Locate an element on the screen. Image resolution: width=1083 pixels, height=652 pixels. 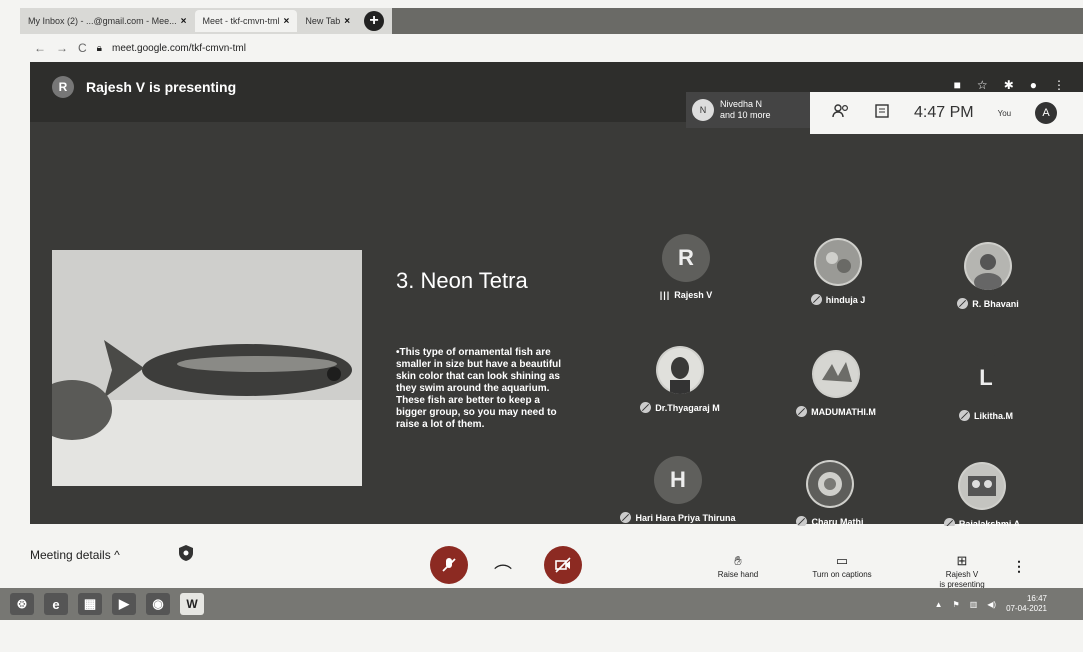
tray-date: 07-04-2021 is located at coordinates (1026, 608).